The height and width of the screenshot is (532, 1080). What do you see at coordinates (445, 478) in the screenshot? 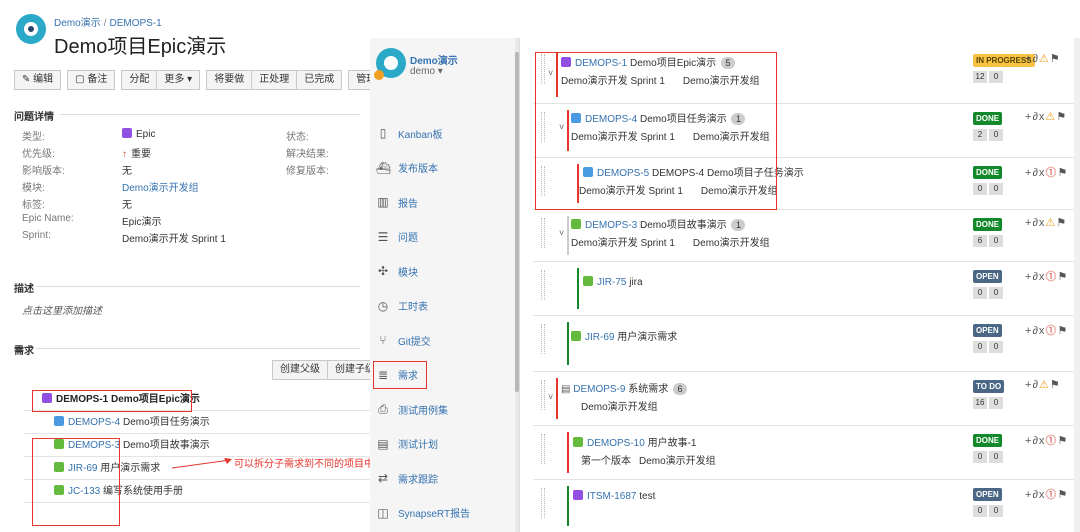
I see `sidebar-item-traceability: ⇄ 需求跟踪` at bounding box center [445, 478].